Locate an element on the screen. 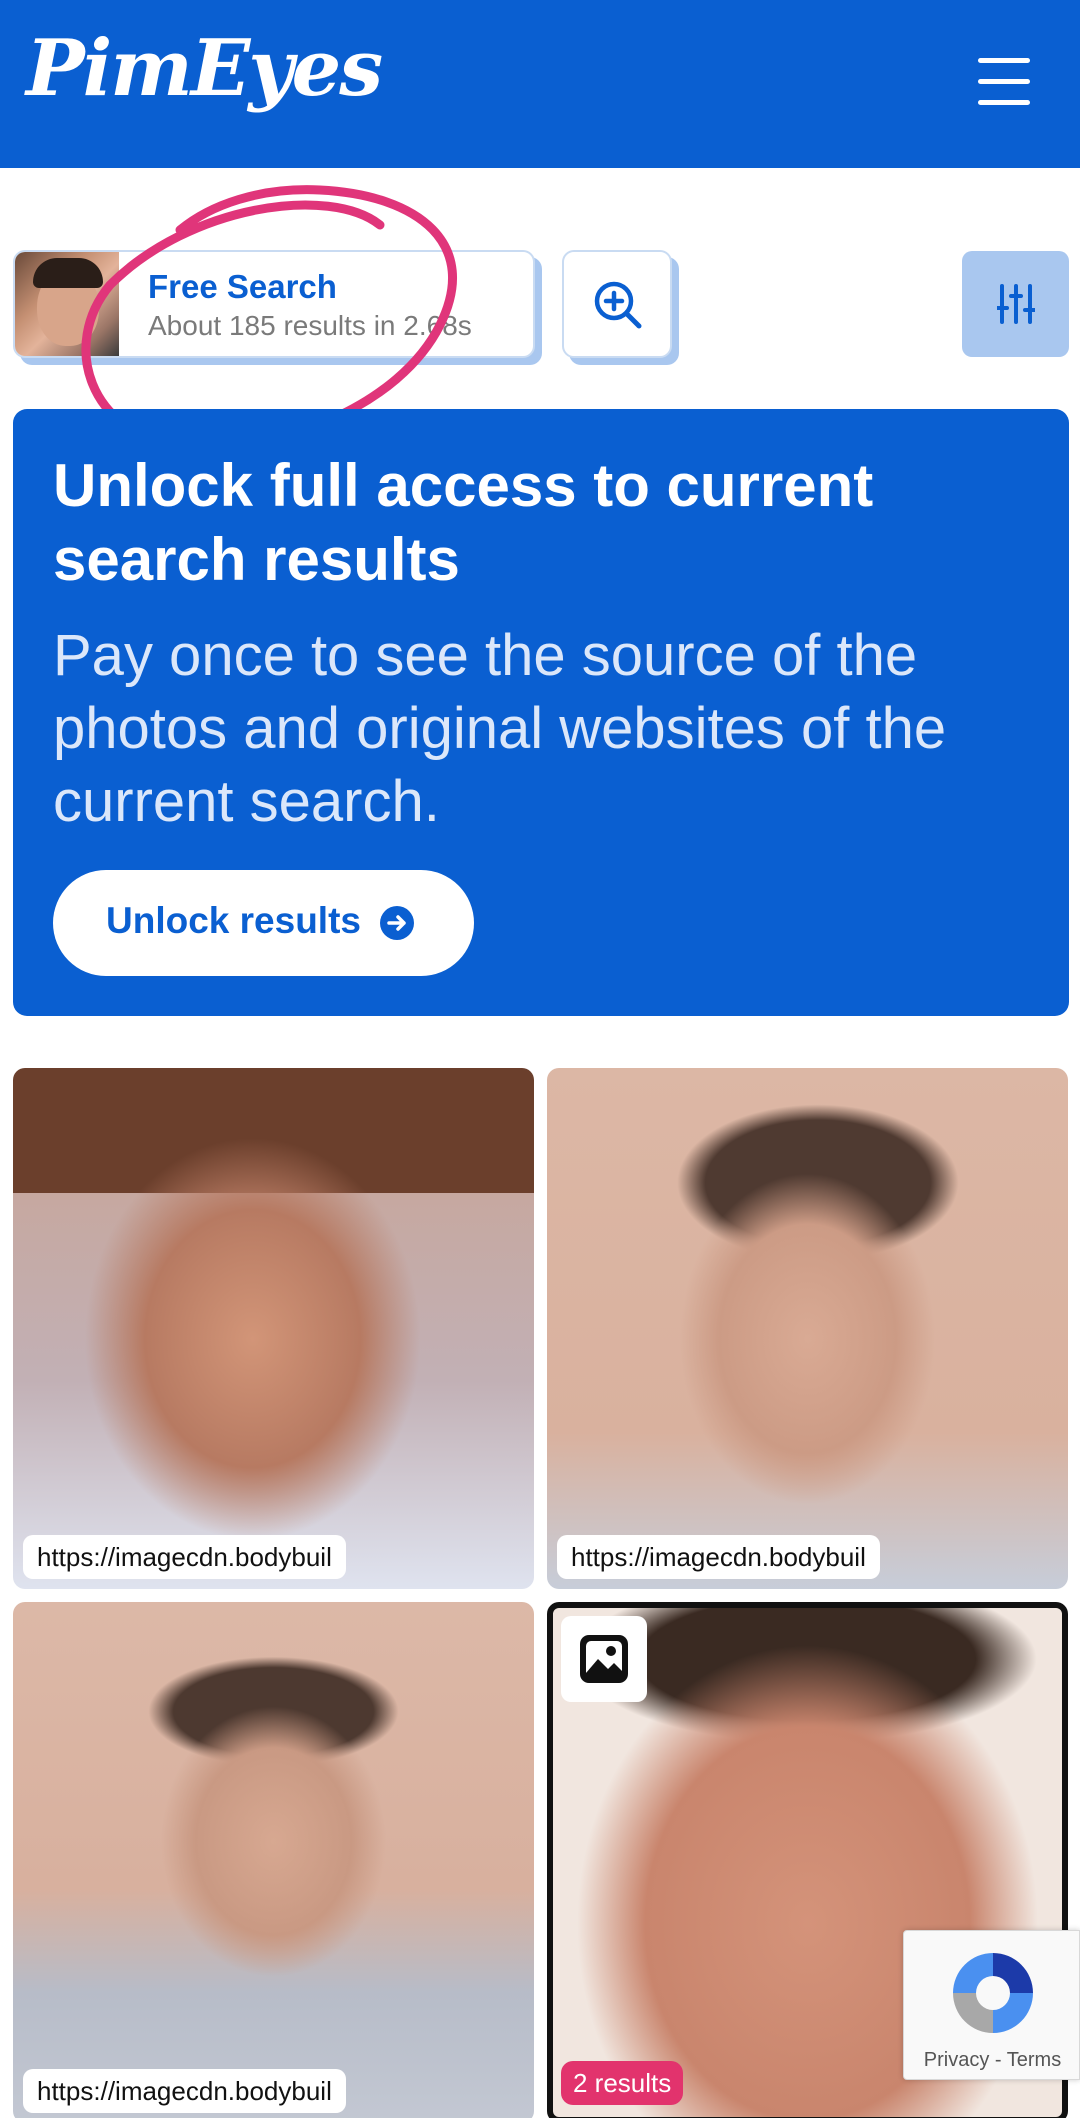 The height and width of the screenshot is (2118, 1080). unlock-results-button: Unlock results is located at coordinates (263, 923).